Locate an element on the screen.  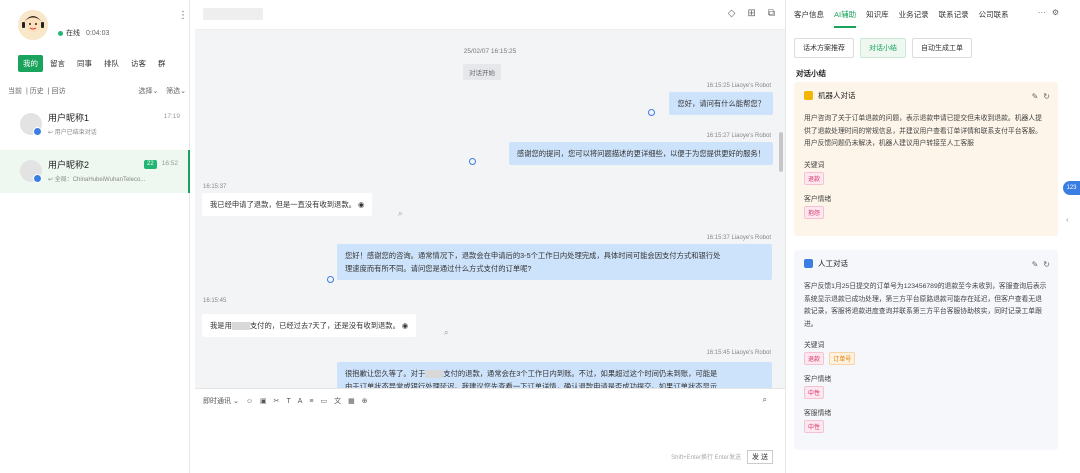
tab-groups: 群 is located at coordinates (162, 63).